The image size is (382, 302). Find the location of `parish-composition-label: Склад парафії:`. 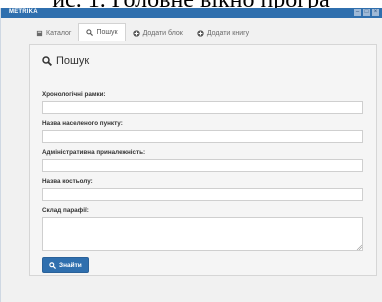

parish-composition-label: Склад парафії: is located at coordinates (65, 210).